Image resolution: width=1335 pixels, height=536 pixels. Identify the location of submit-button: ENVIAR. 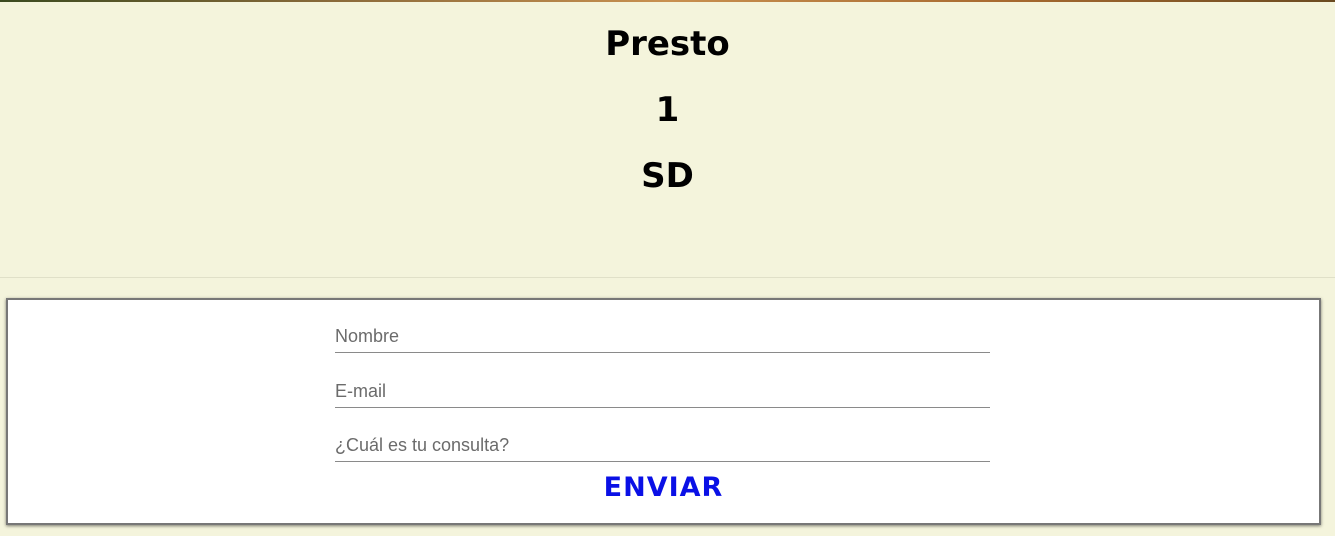
(663, 487).